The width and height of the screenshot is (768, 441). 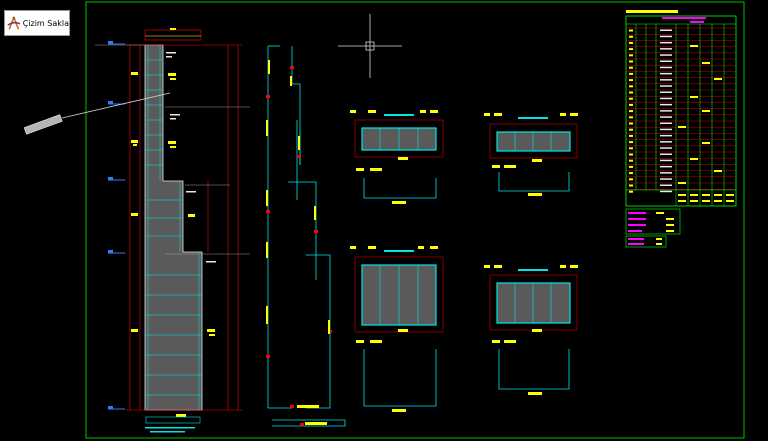 What do you see at coordinates (397, 157) in the screenshot?
I see `section-detail-a` at bounding box center [397, 157].